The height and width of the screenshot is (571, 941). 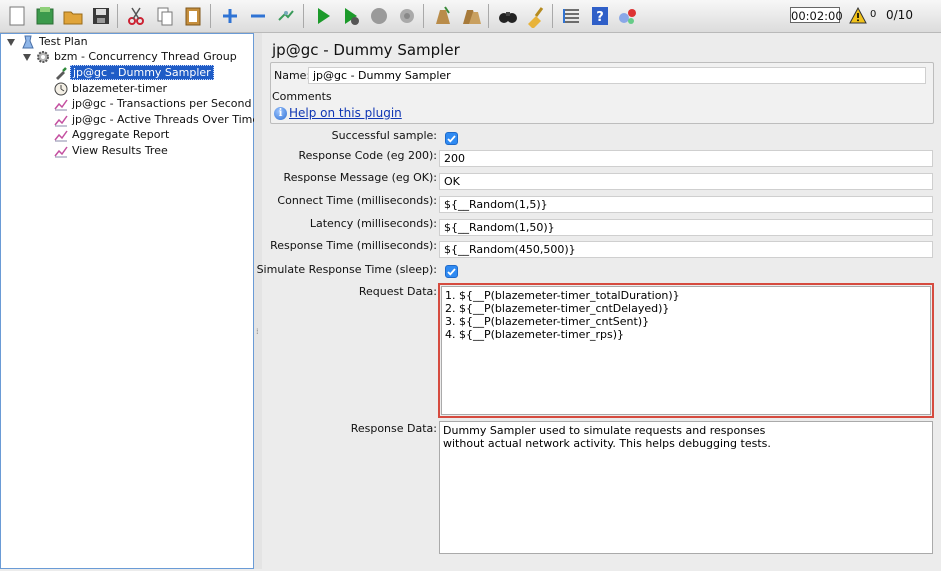 I want to click on active-threads: 0/10, so click(x=899, y=15).